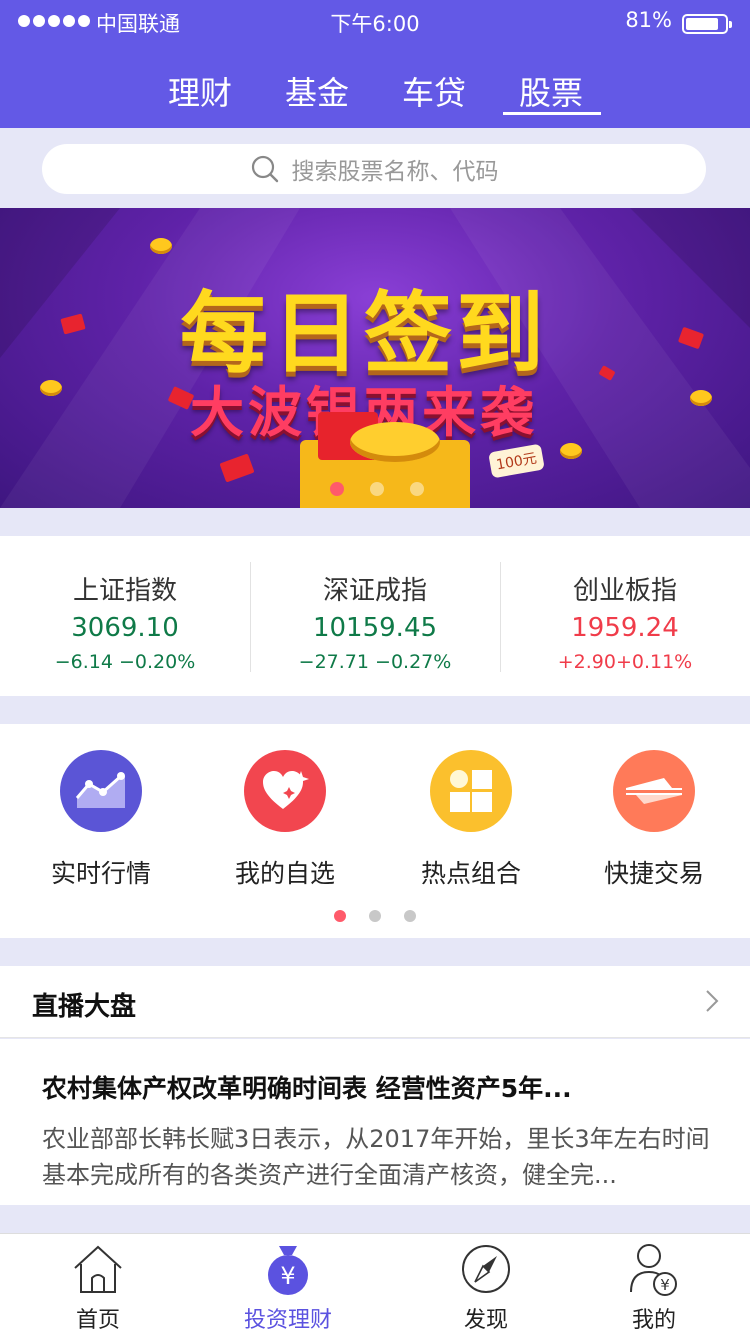 The image size is (750, 1334). Describe the element at coordinates (317, 91) in the screenshot. I see `tab-jijin: 基金` at that location.